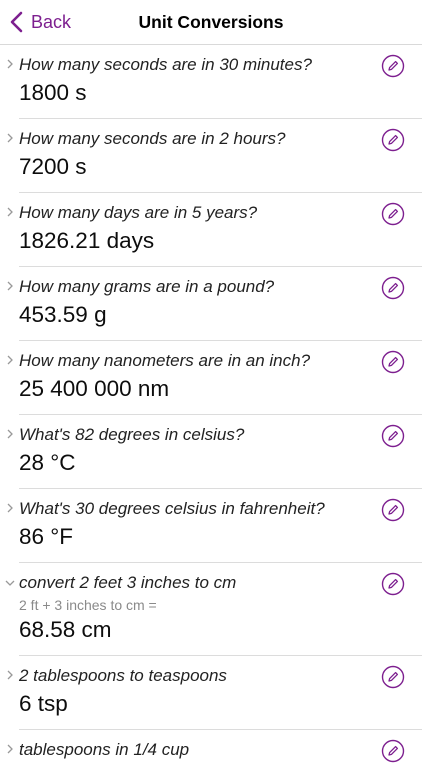  Describe the element at coordinates (104, 749) in the screenshot. I see `question-text: tablespoons in 1/4 cup` at that location.